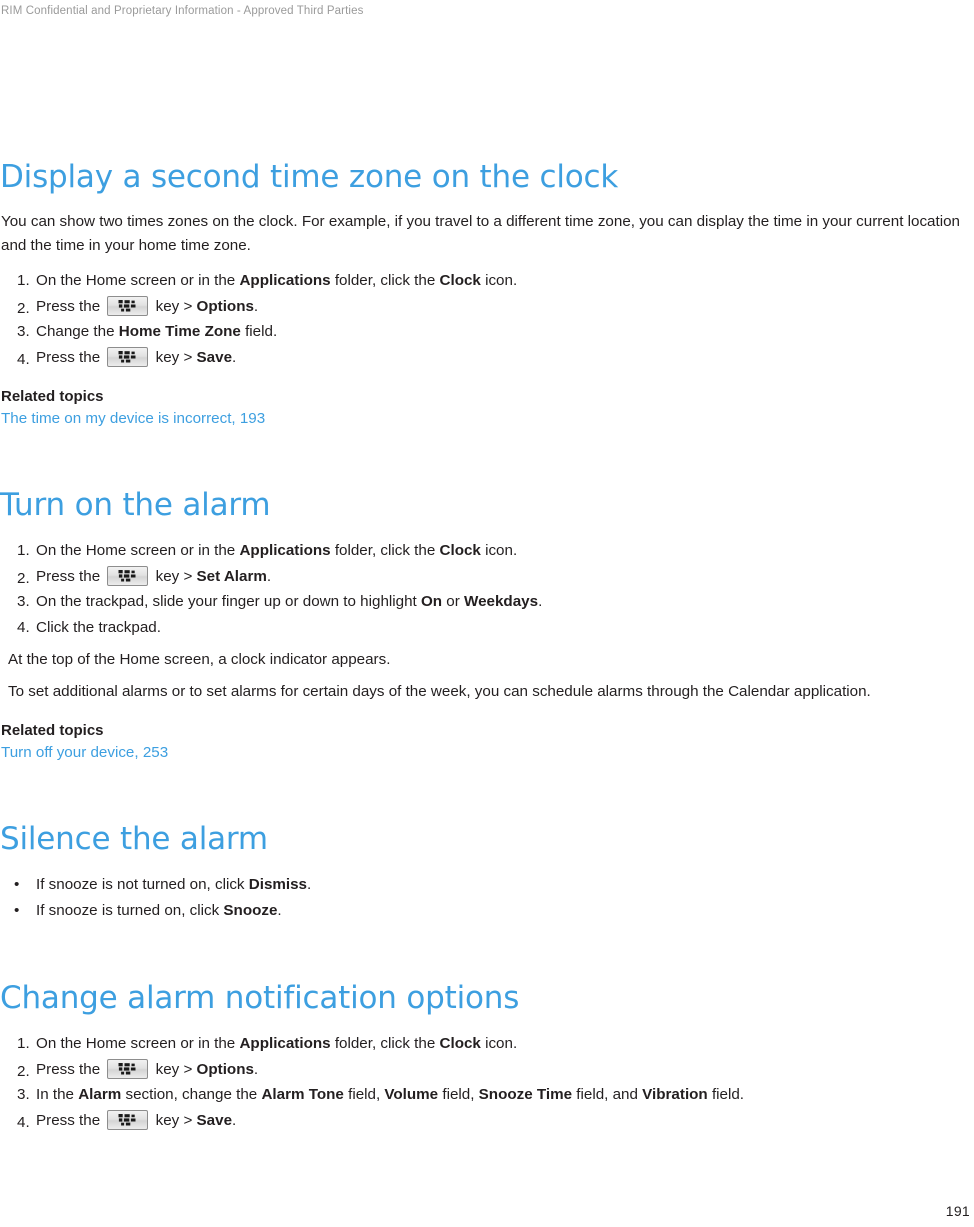 The image size is (974, 1227). Describe the element at coordinates (154, 575) in the screenshot. I see `step-text: Press the key > Set Alarm.` at that location.